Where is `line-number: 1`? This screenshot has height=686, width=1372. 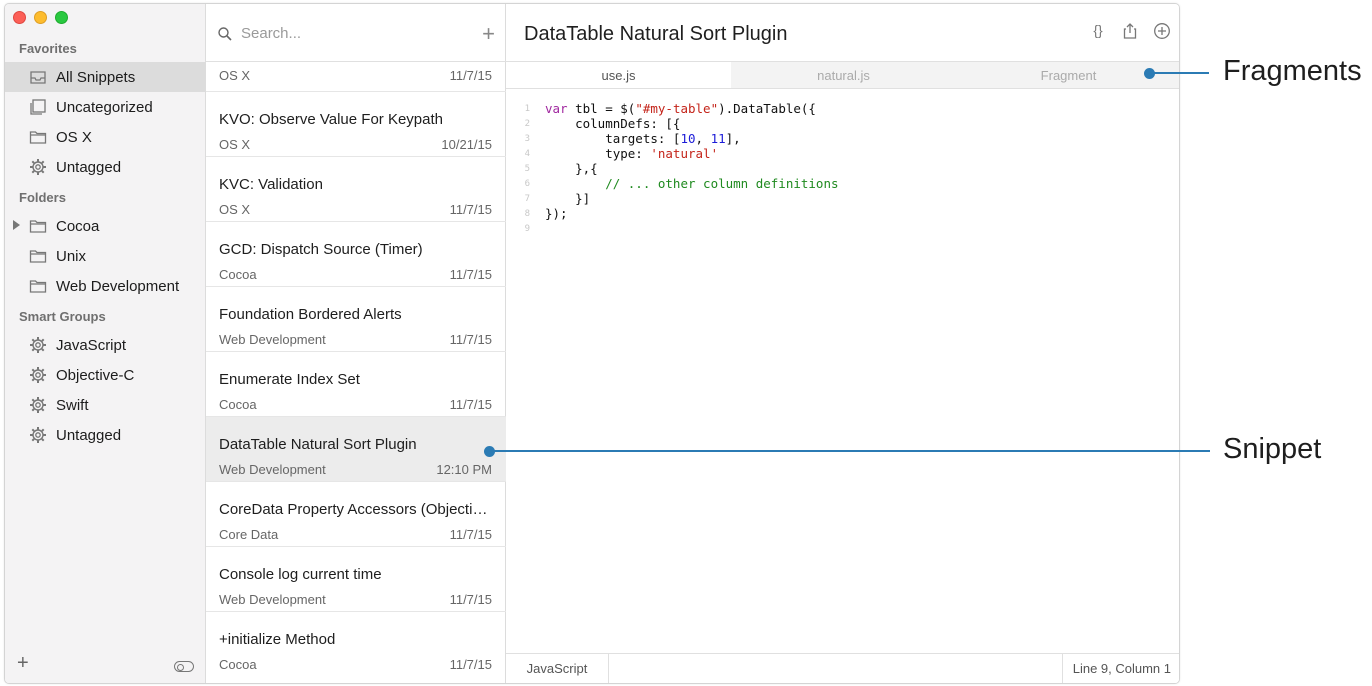 line-number: 1 is located at coordinates (527, 109).